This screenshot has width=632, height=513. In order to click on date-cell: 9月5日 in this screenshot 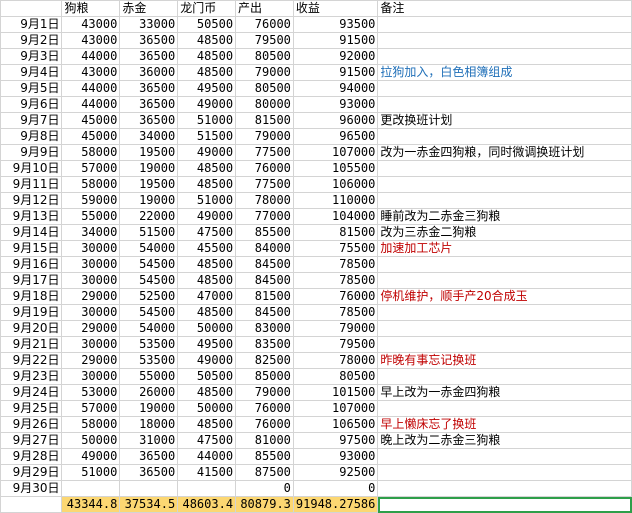, I will do `click(31, 88)`.